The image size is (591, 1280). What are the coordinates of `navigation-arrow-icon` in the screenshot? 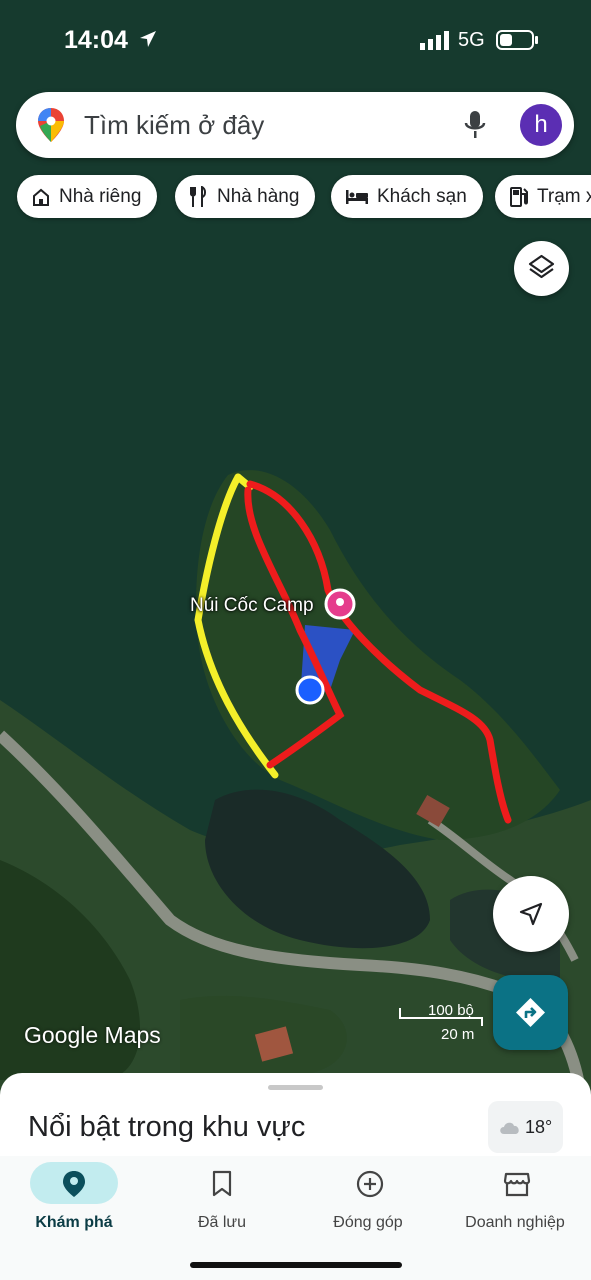 It's located at (531, 914).